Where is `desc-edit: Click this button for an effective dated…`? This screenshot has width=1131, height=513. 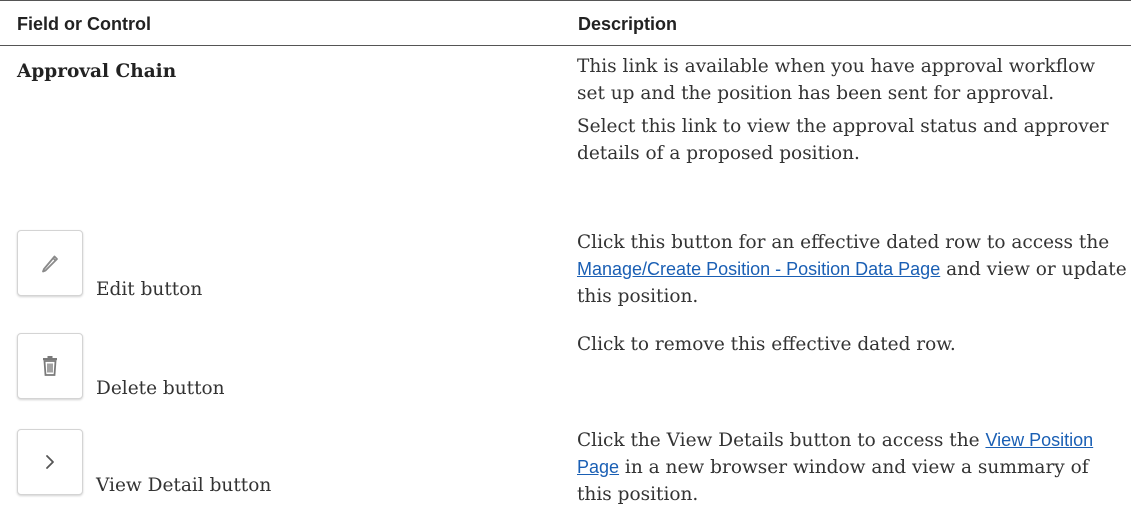 desc-edit: Click this button for an effective dated… is located at coordinates (852, 269).